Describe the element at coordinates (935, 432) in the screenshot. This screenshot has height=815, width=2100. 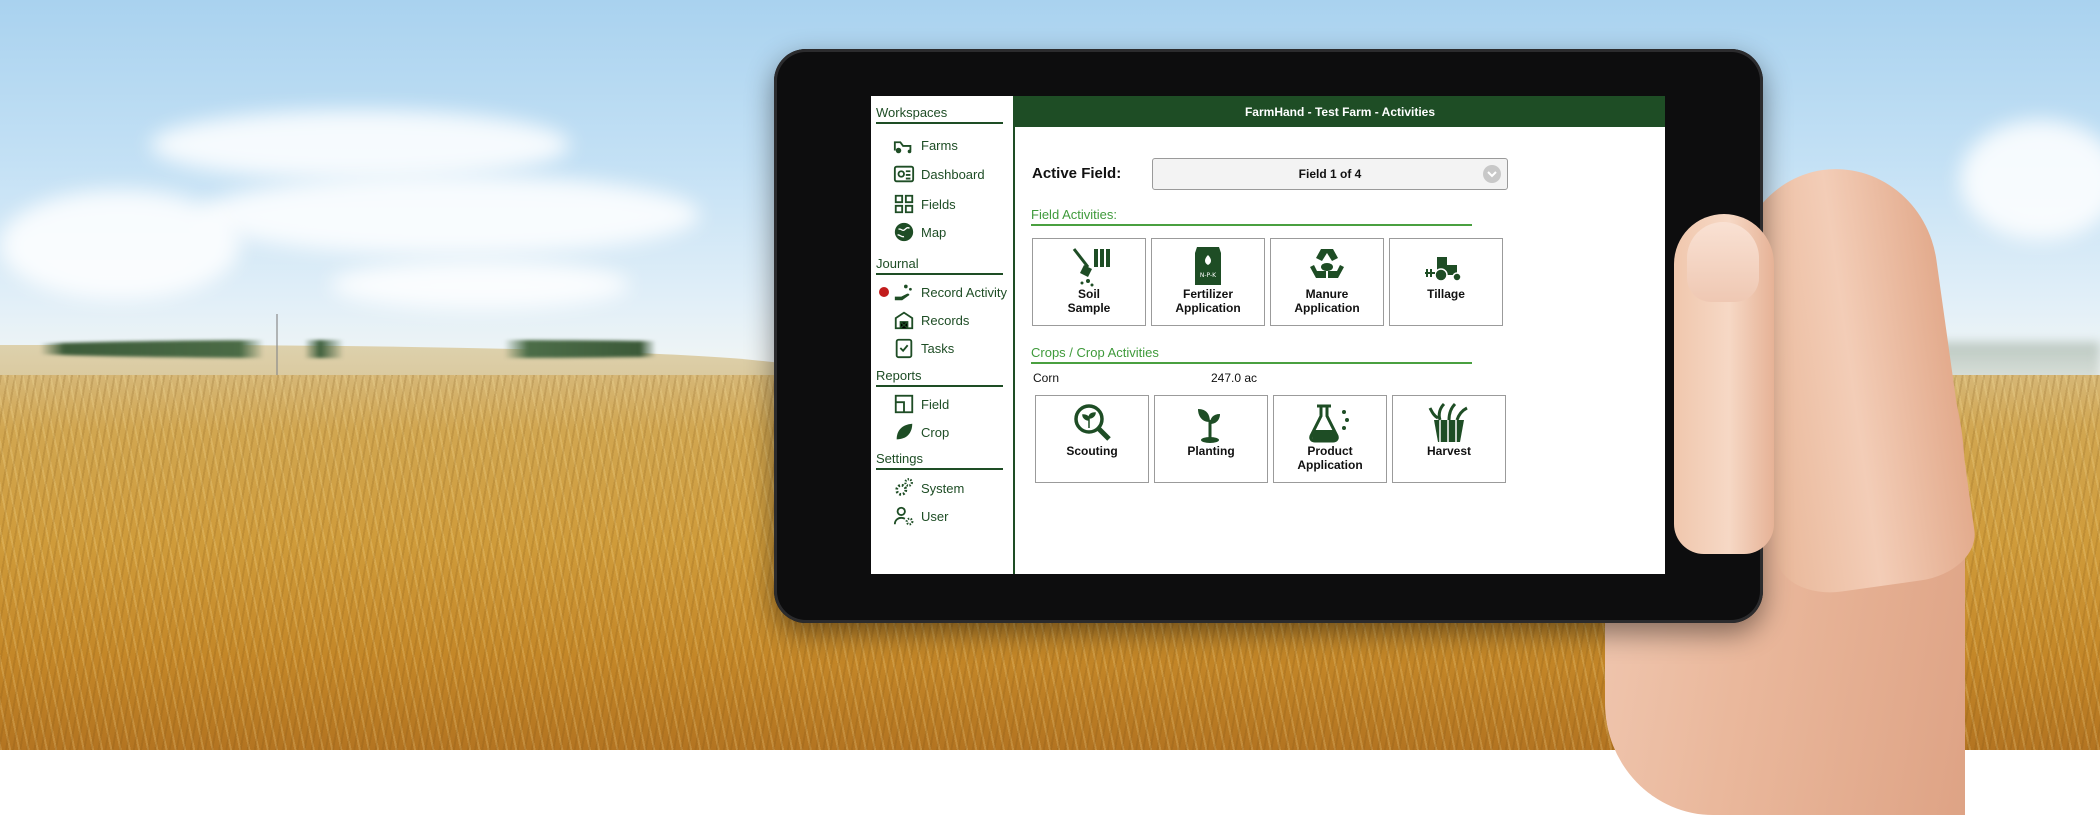
I see `sidebar-item-label: Crop` at that location.